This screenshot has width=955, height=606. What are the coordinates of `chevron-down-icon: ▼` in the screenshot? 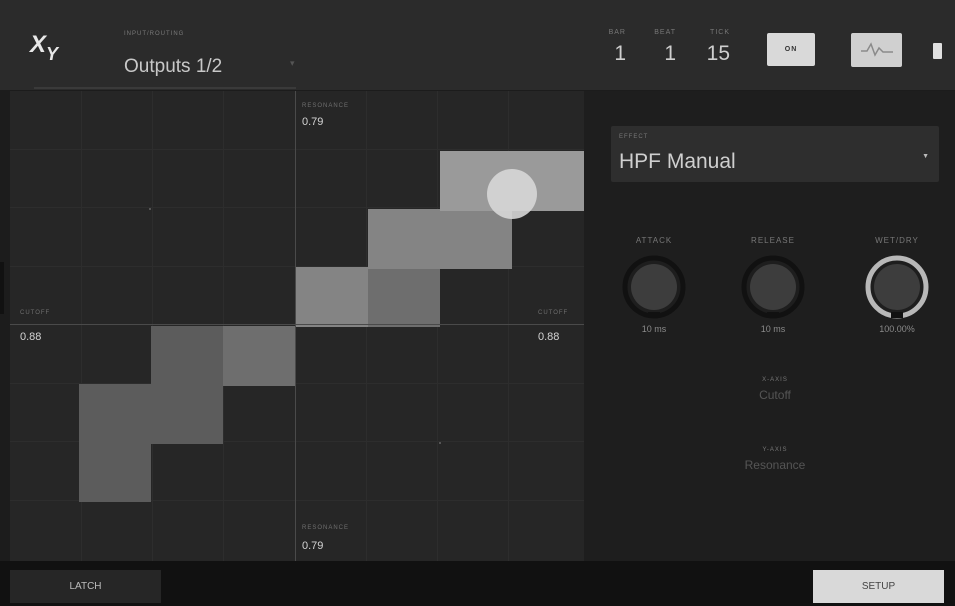 It's located at (925, 156).